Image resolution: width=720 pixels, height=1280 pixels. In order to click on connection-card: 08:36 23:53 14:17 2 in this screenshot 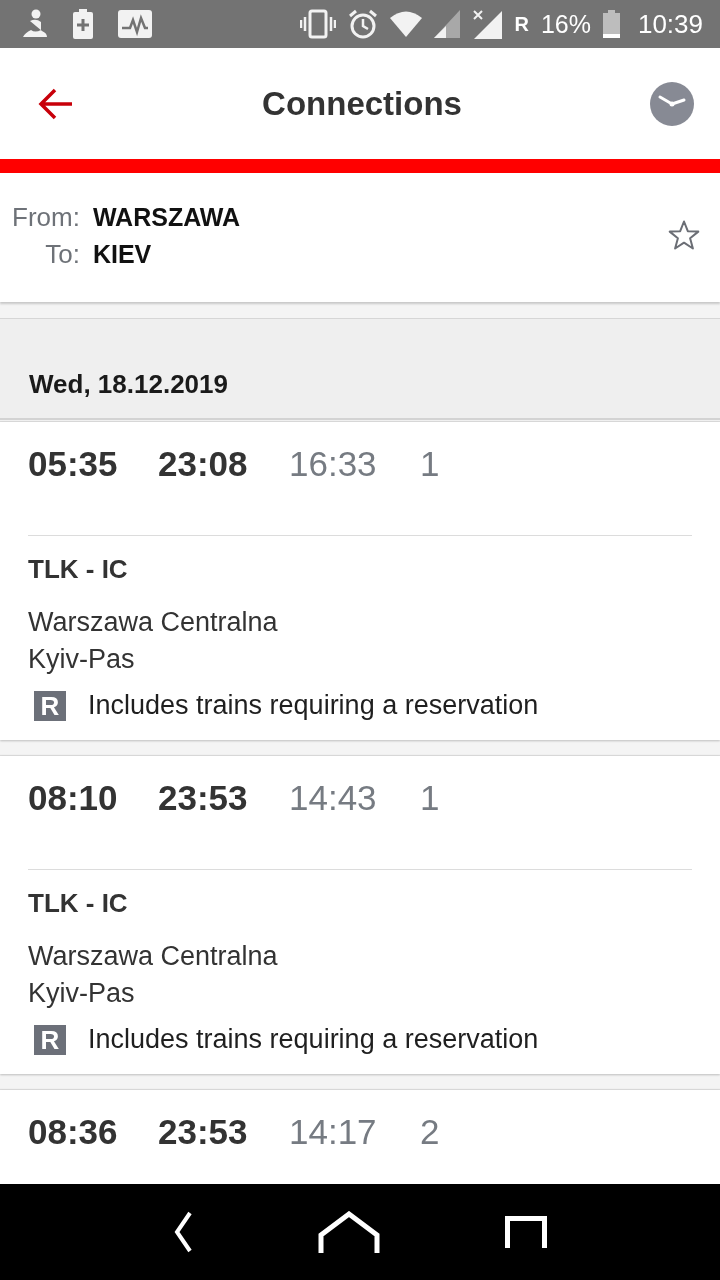, I will do `click(360, 1137)`.